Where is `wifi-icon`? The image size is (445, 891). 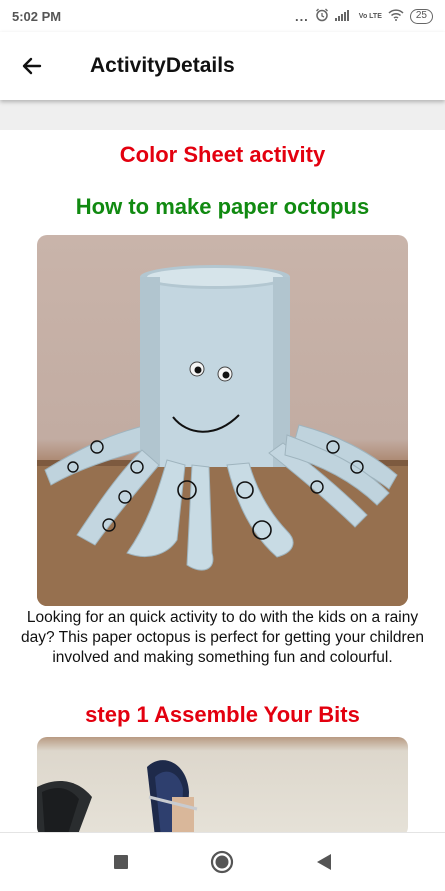 wifi-icon is located at coordinates (396, 16).